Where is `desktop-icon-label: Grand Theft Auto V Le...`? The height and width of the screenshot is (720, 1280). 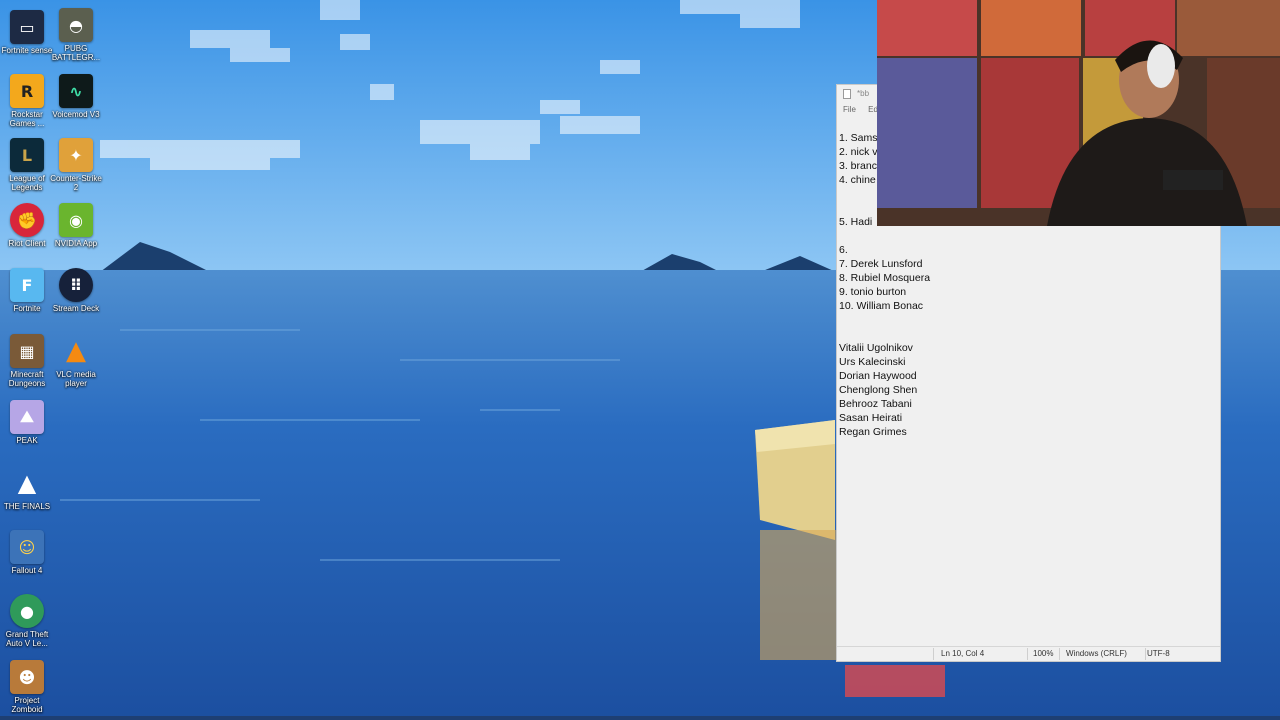
desktop-icon-label: Grand Theft Auto V Le... is located at coordinates (27, 639).